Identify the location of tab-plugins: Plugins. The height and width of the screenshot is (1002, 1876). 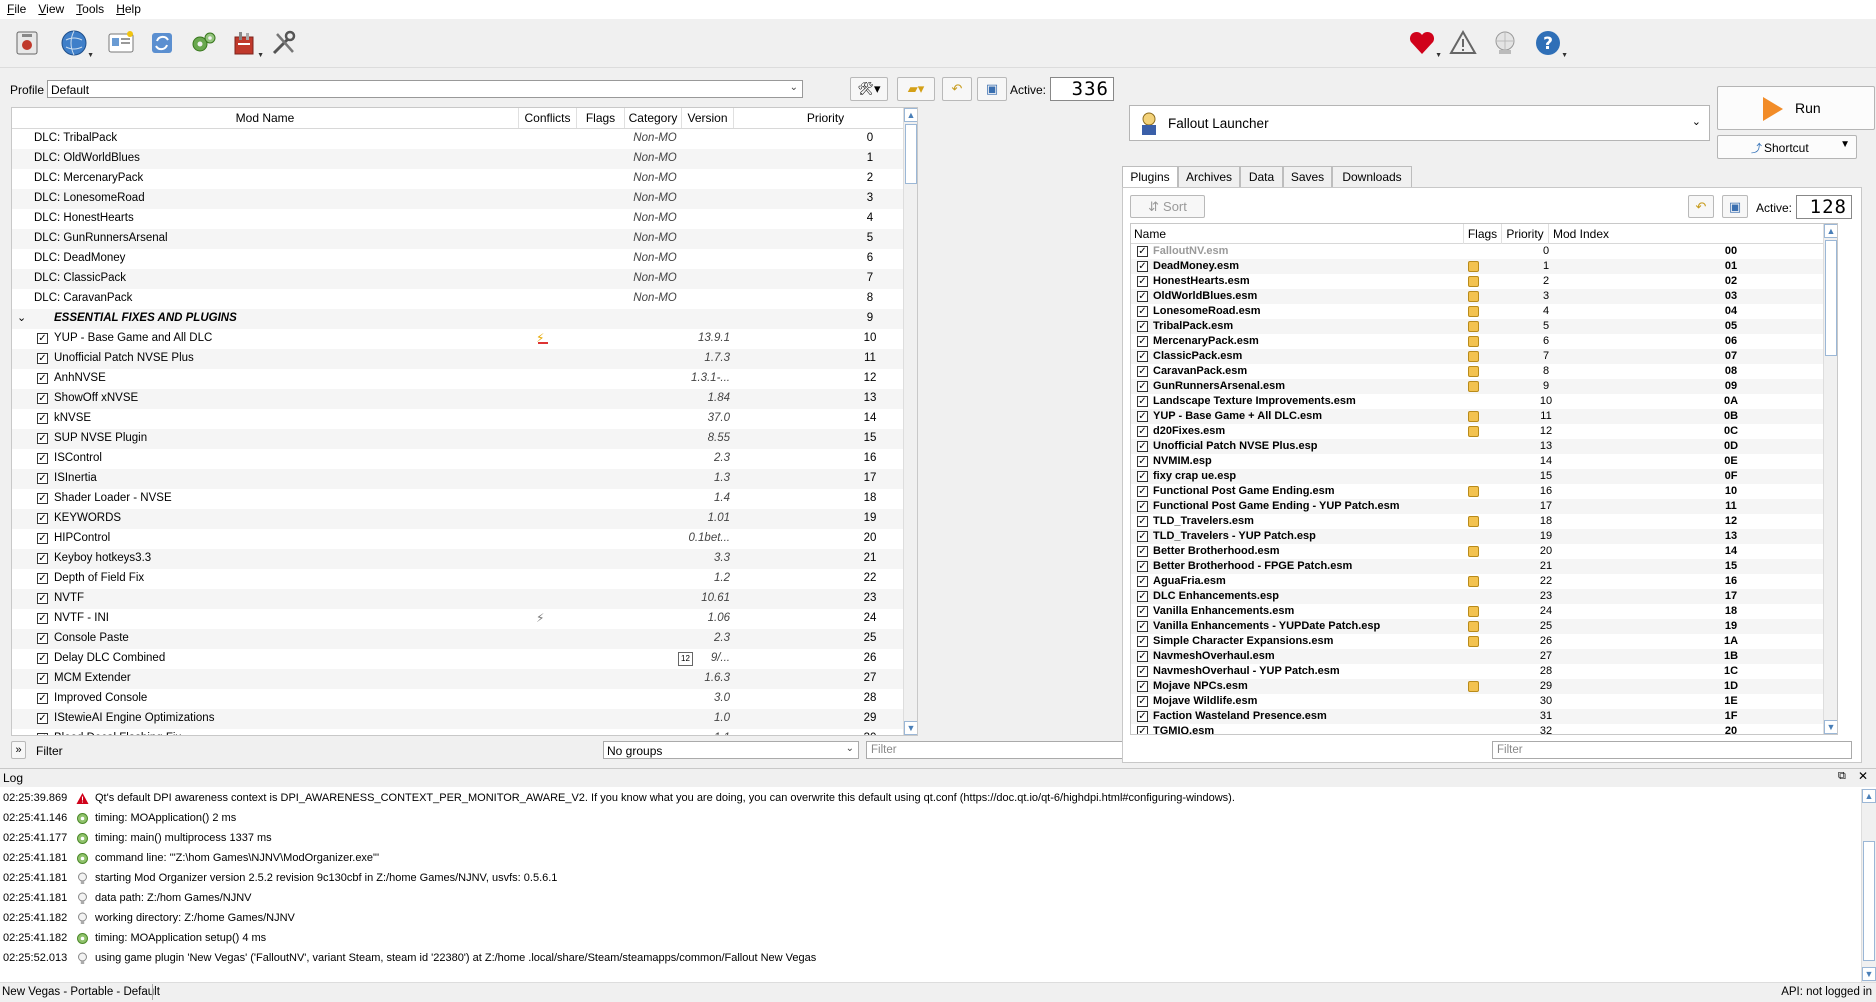
(1150, 177).